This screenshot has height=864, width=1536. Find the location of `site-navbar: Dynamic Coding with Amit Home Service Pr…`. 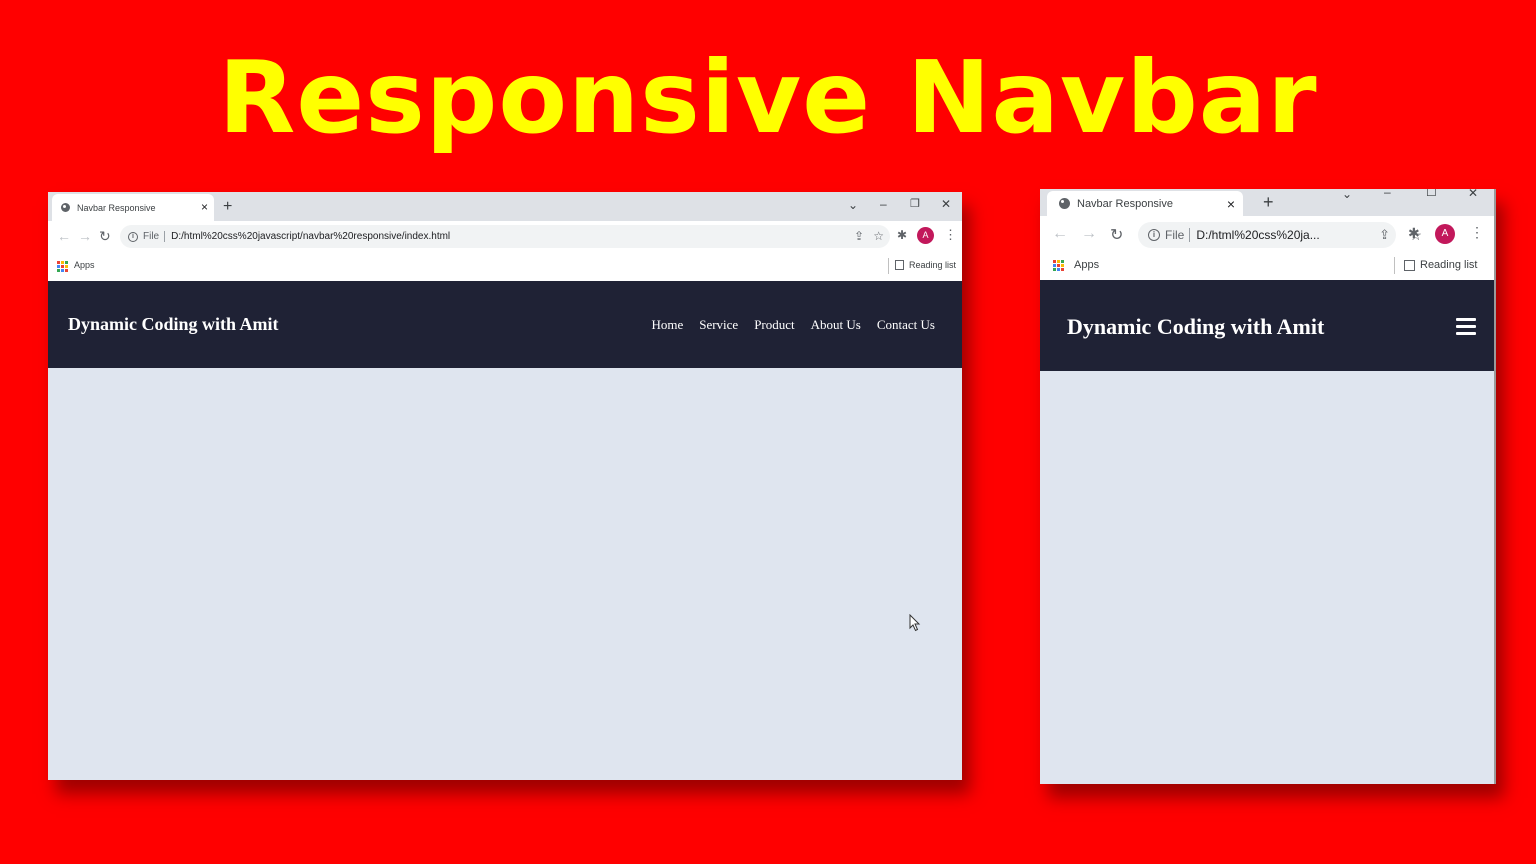

site-navbar: Dynamic Coding with Amit Home Service Pr… is located at coordinates (505, 324).